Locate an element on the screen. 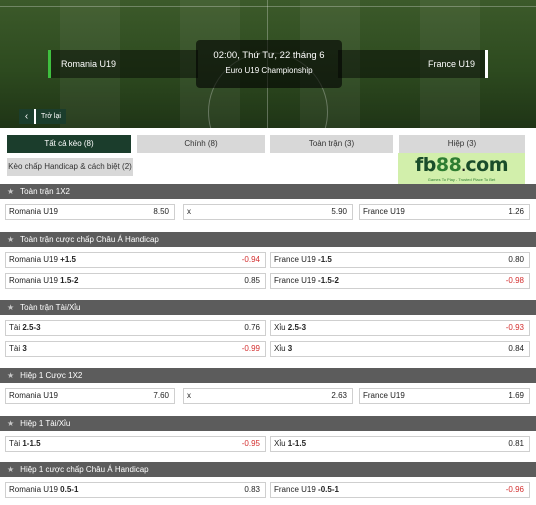 This screenshot has width=536, height=505. selection-label: France U19 -1.5-2 is located at coordinates (306, 281).